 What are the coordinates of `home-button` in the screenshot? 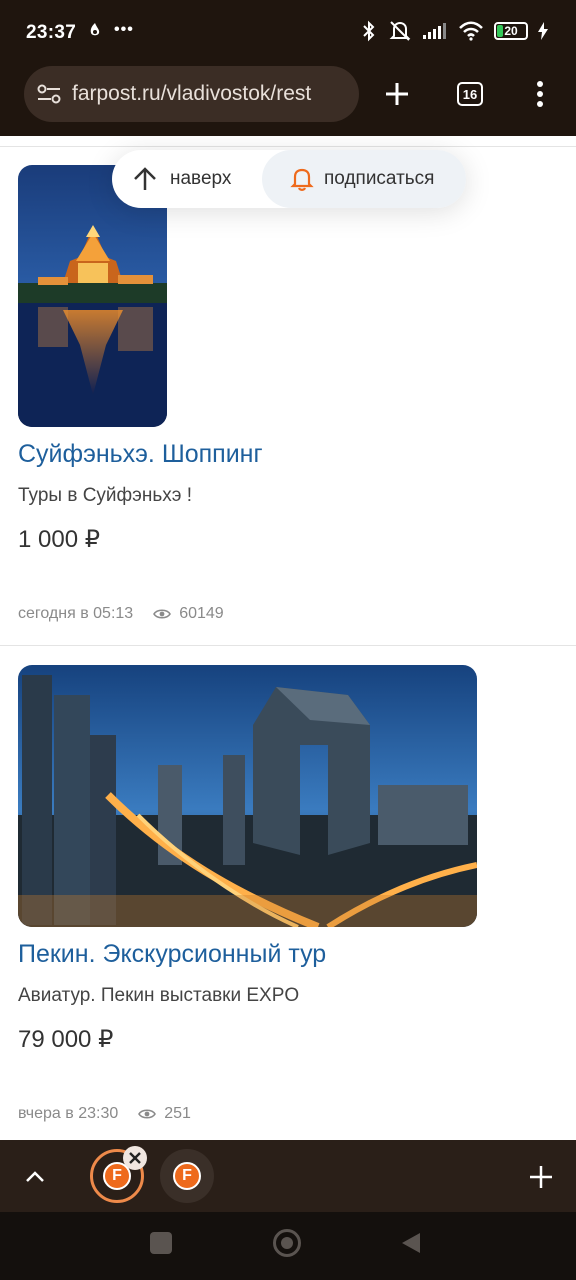 It's located at (287, 1243).